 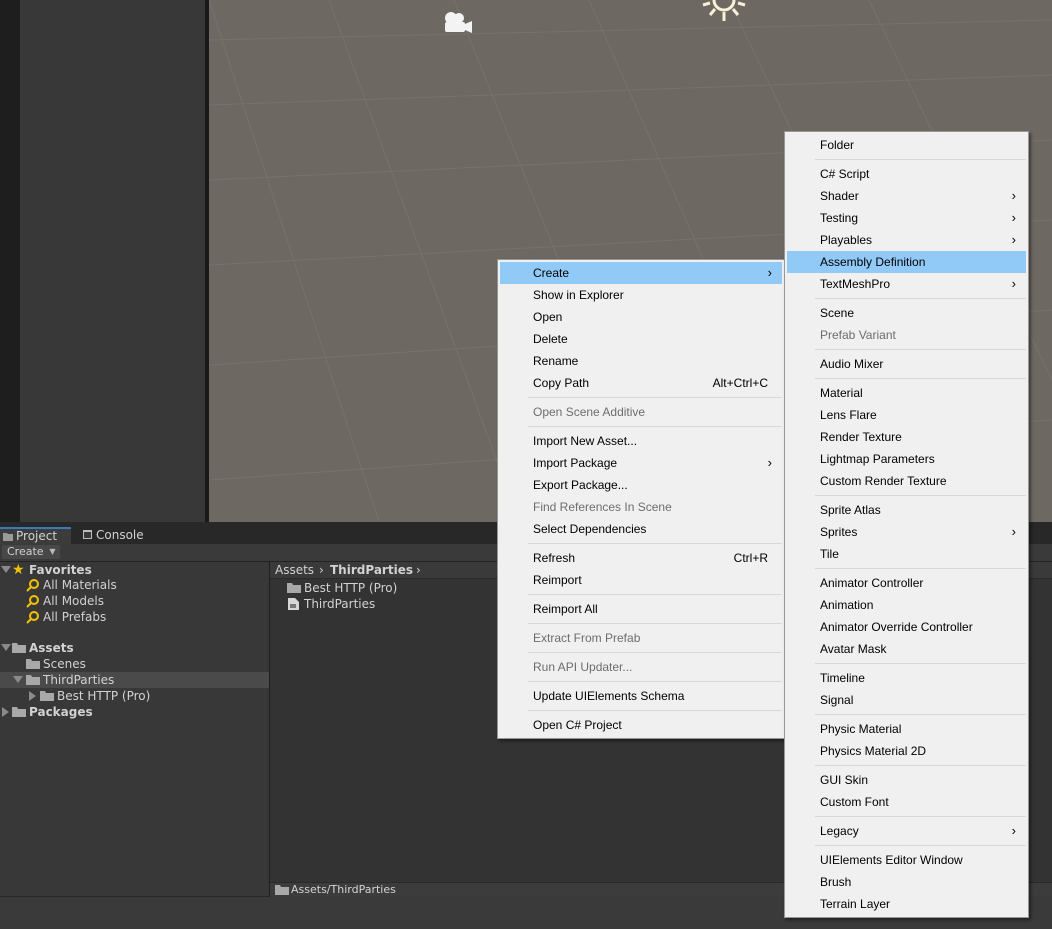 What do you see at coordinates (18, 570) in the screenshot?
I see `star-icon: ★` at bounding box center [18, 570].